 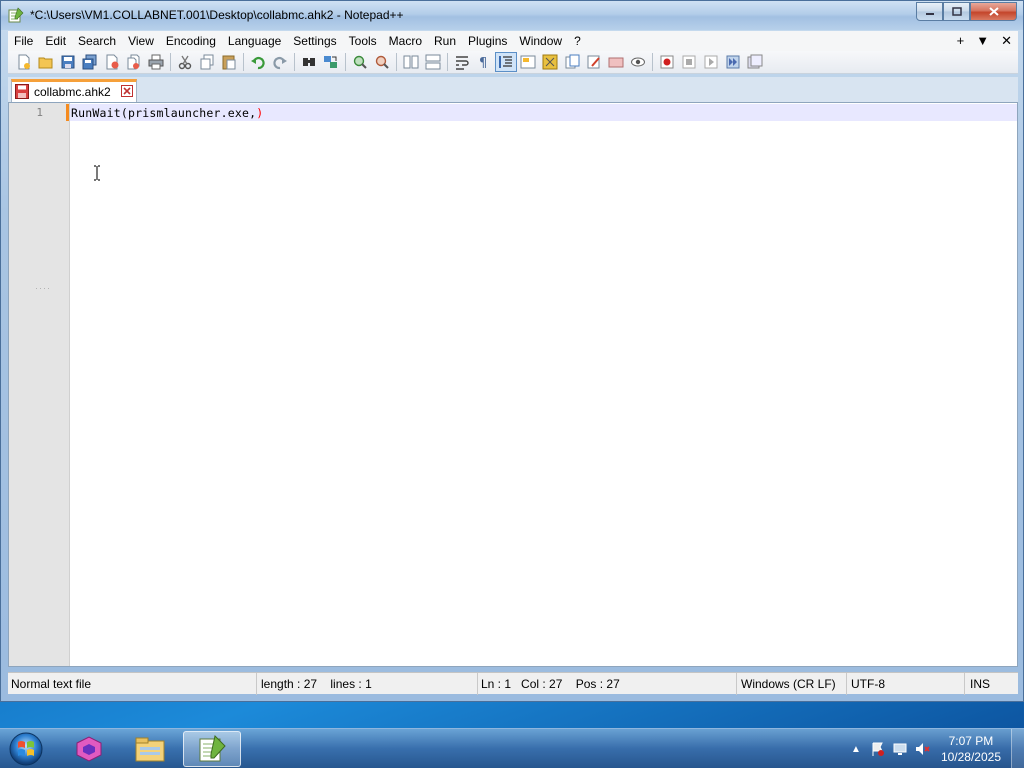 What do you see at coordinates (972, 749) in the screenshot?
I see `system-clock: 7:07 PM 10/28/2025` at bounding box center [972, 749].